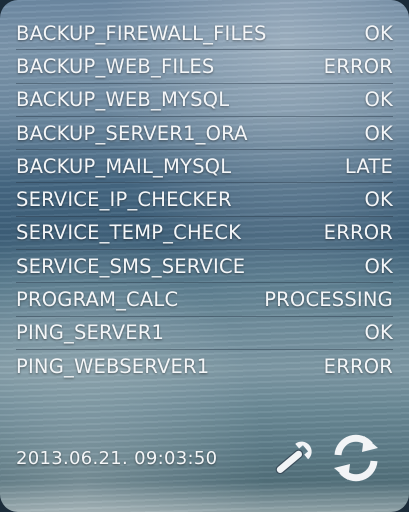 The height and width of the screenshot is (512, 409). I want to click on job-name: BACKUP_WEB_FILES, so click(115, 66).